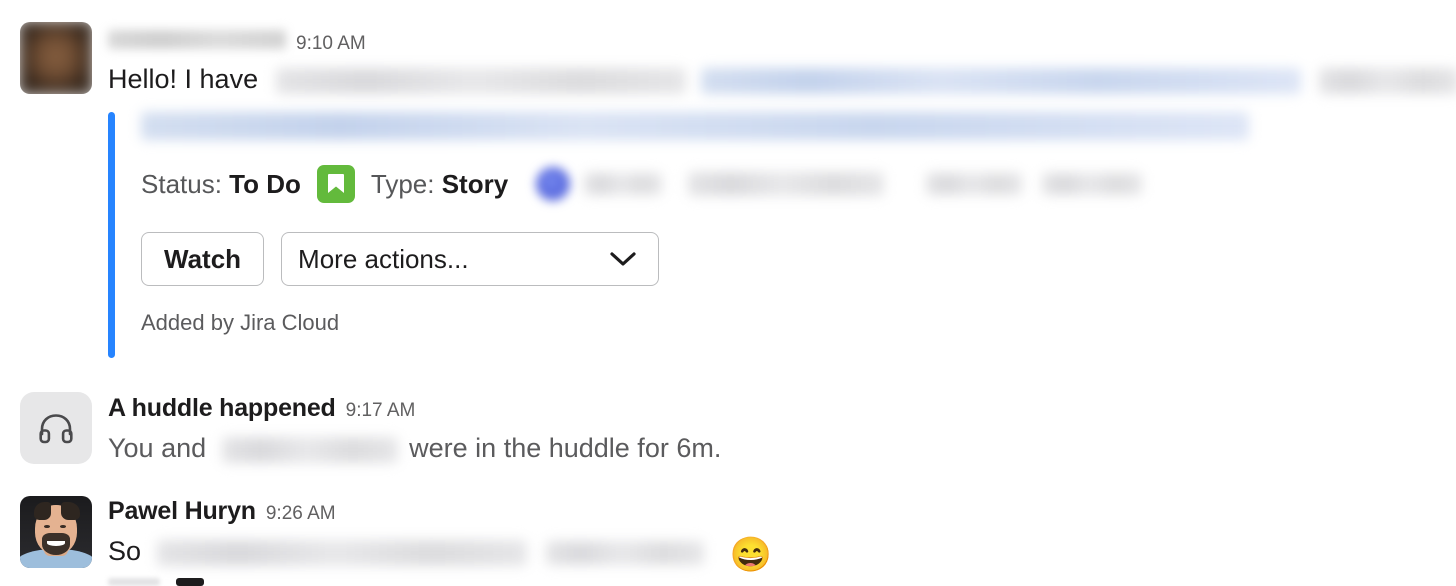 This screenshot has width=1456, height=586. Describe the element at coordinates (222, 408) in the screenshot. I see `huddle-title: A huddle happened` at that location.